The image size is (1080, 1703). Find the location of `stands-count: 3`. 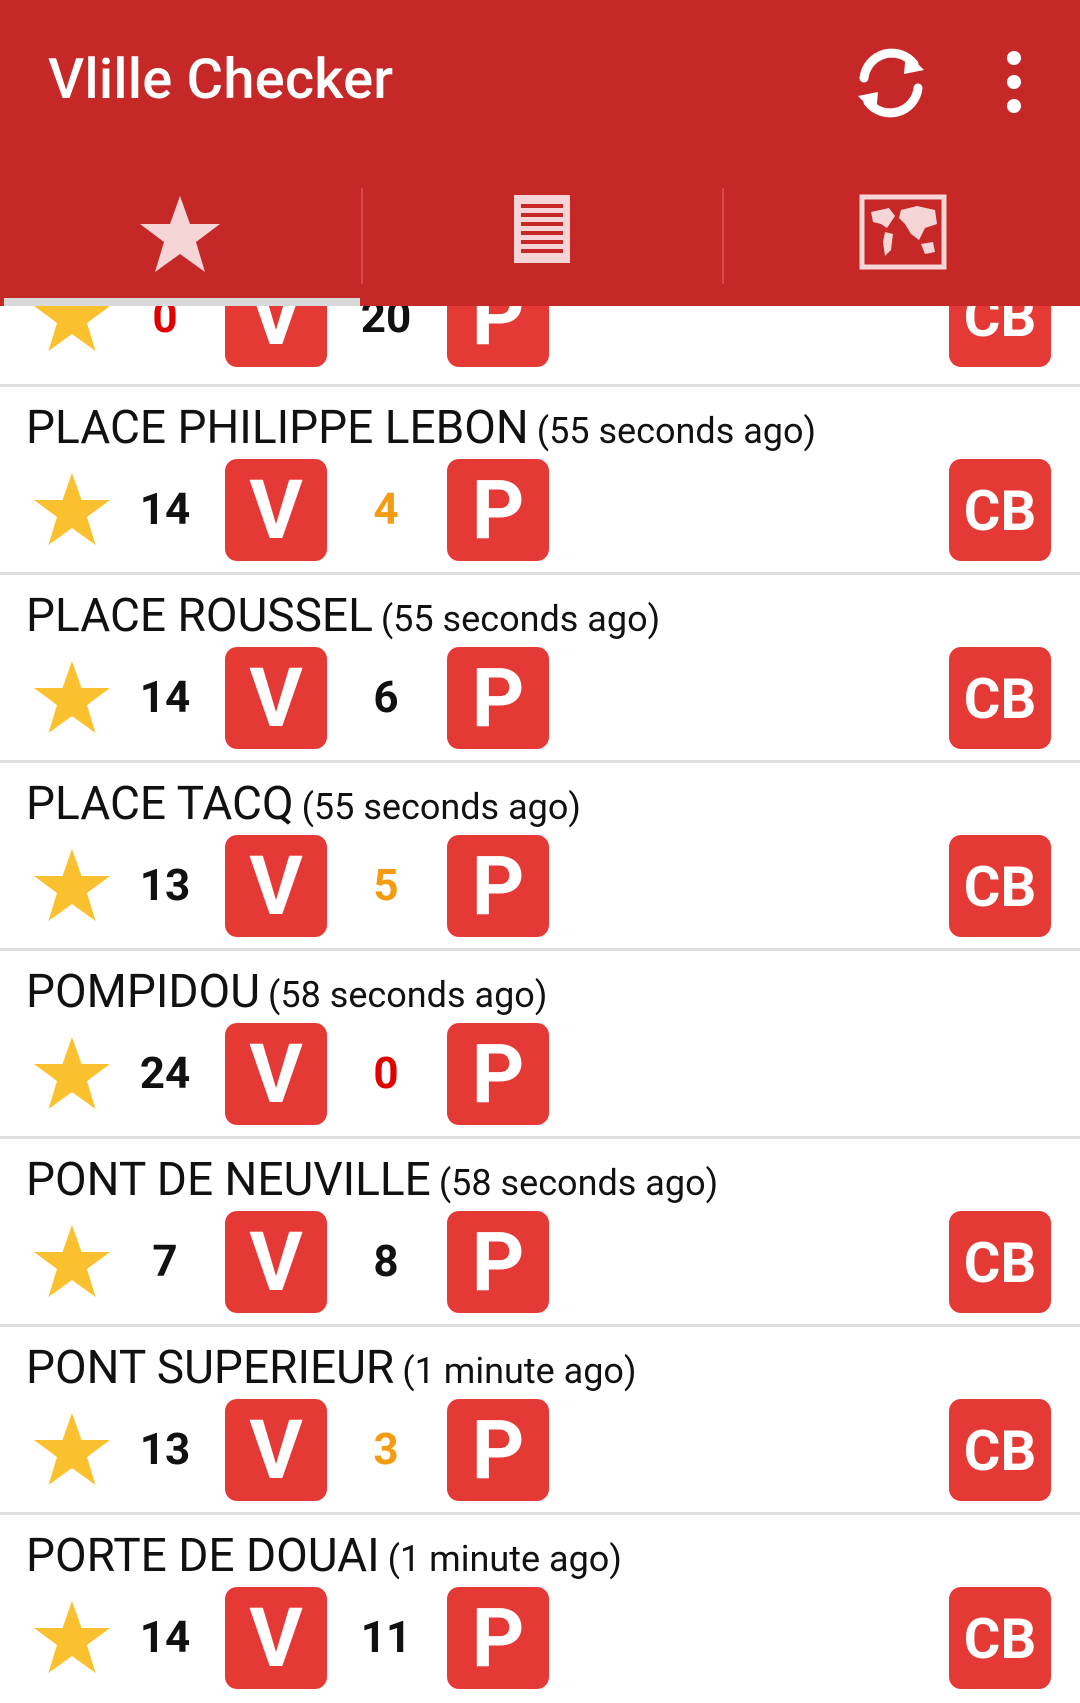

stands-count: 3 is located at coordinates (386, 1449).